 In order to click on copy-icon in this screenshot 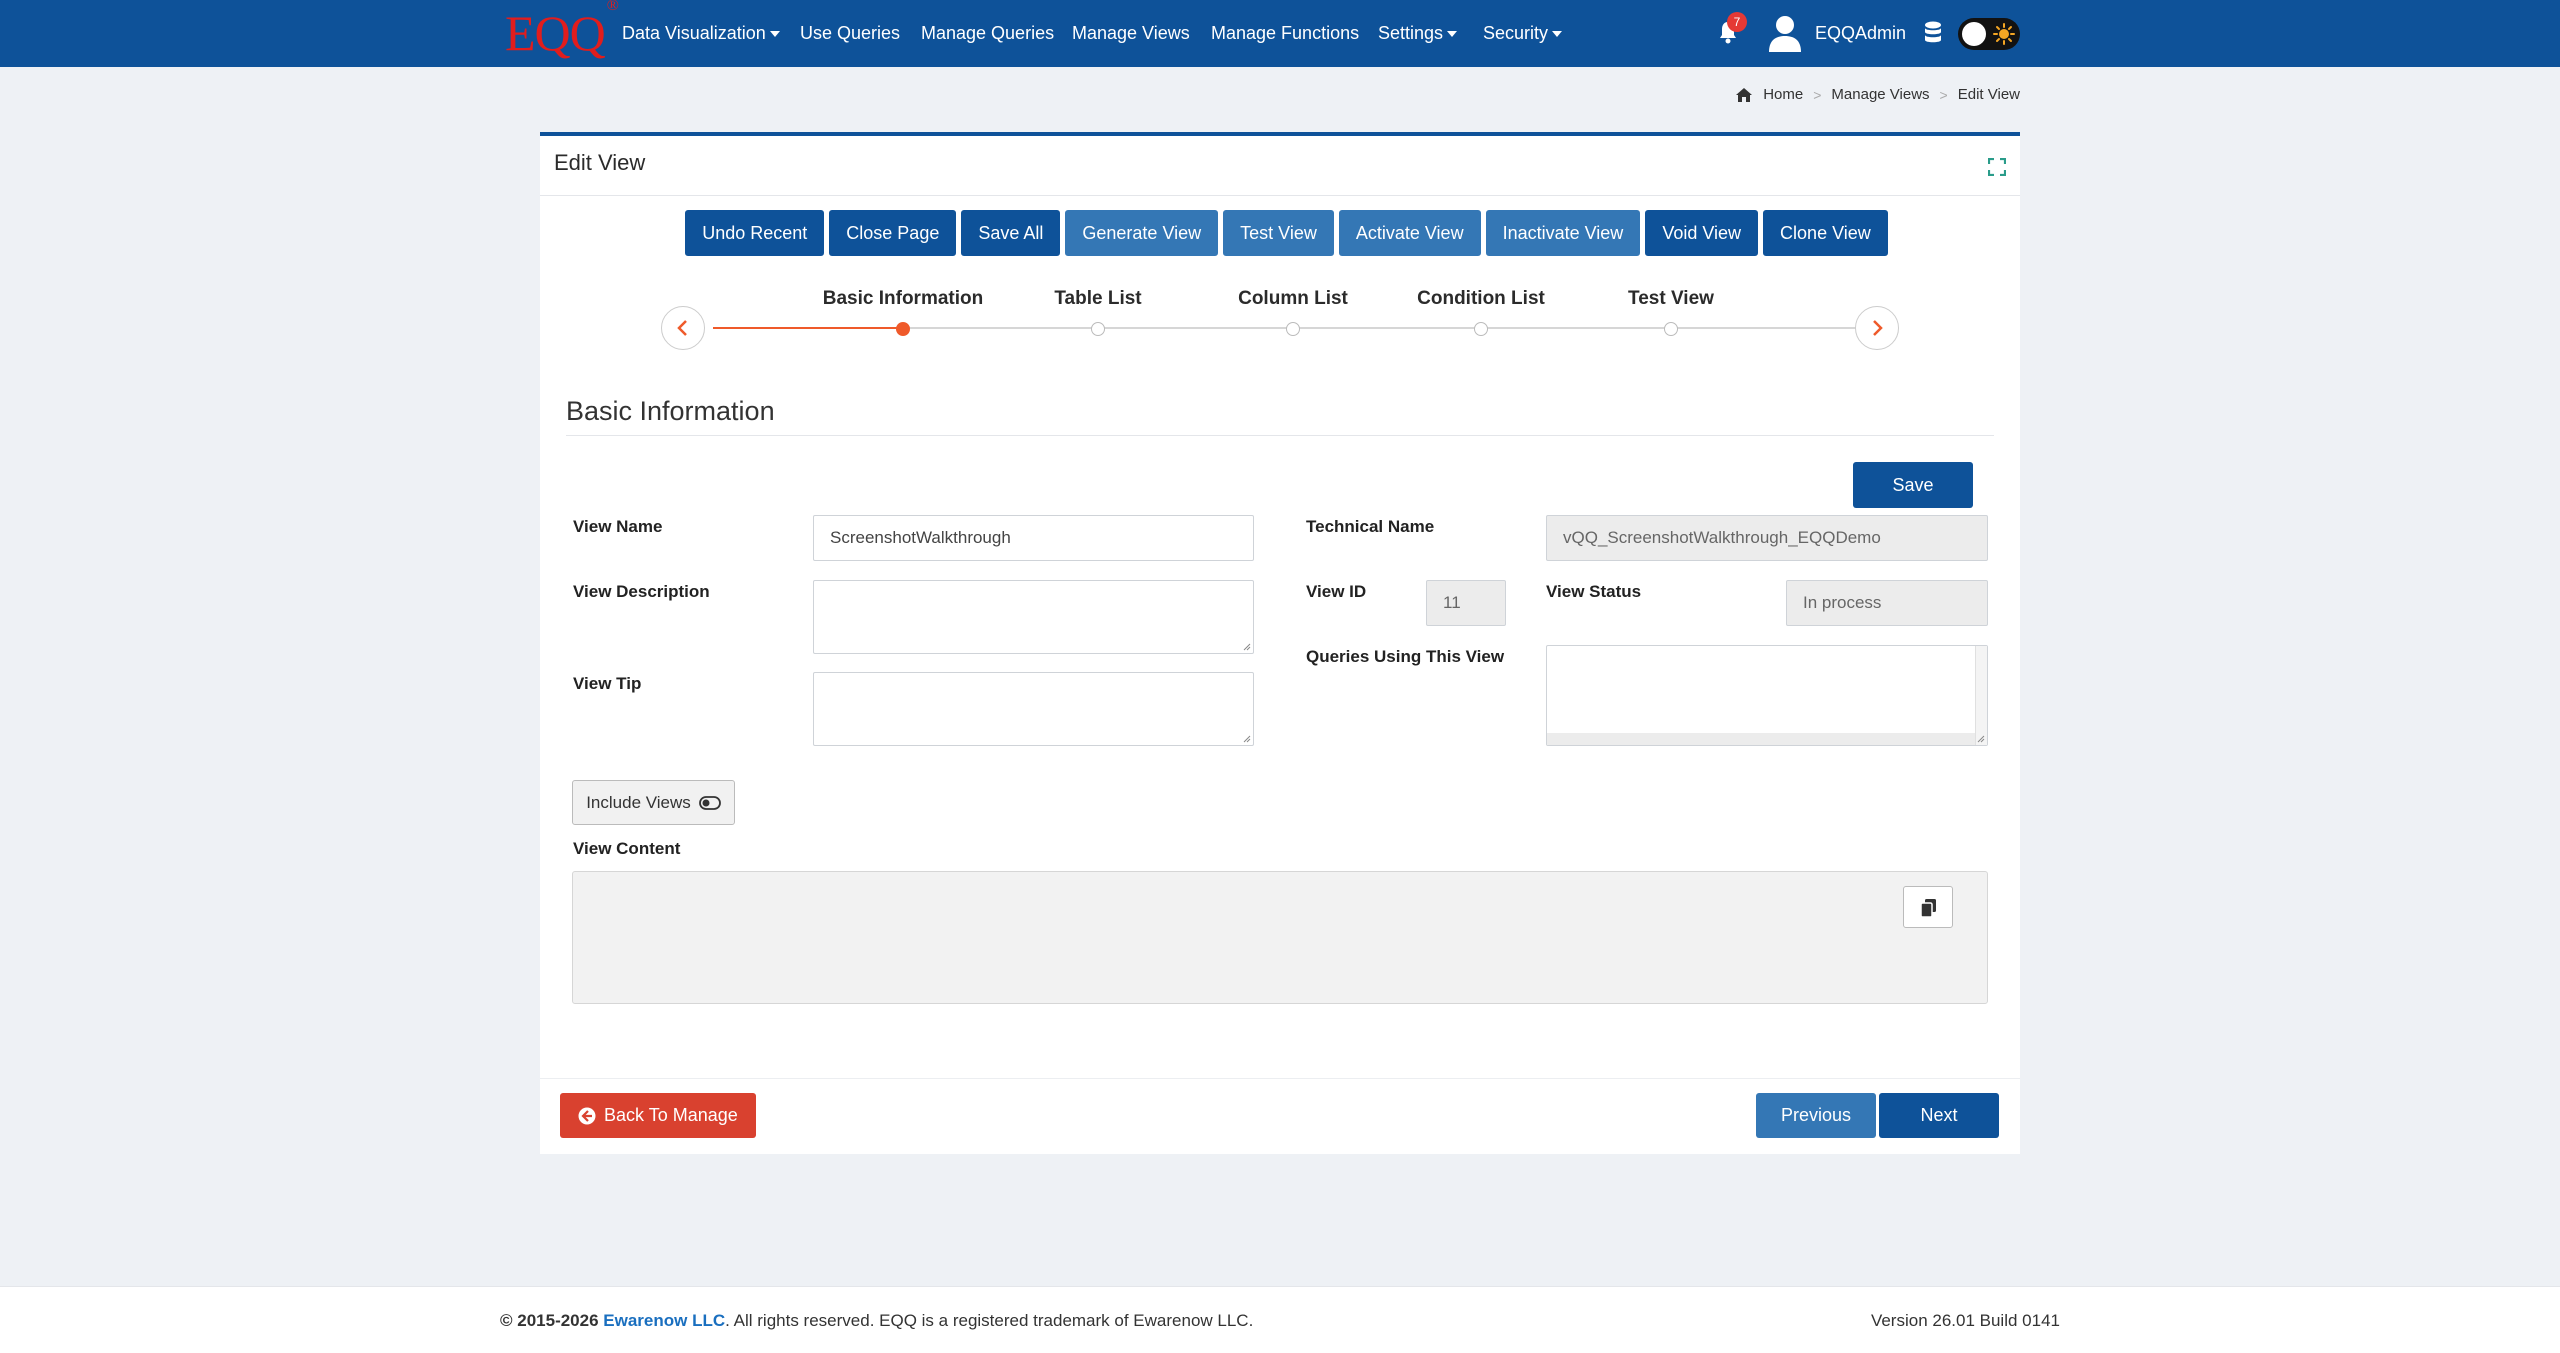, I will do `click(1928, 908)`.